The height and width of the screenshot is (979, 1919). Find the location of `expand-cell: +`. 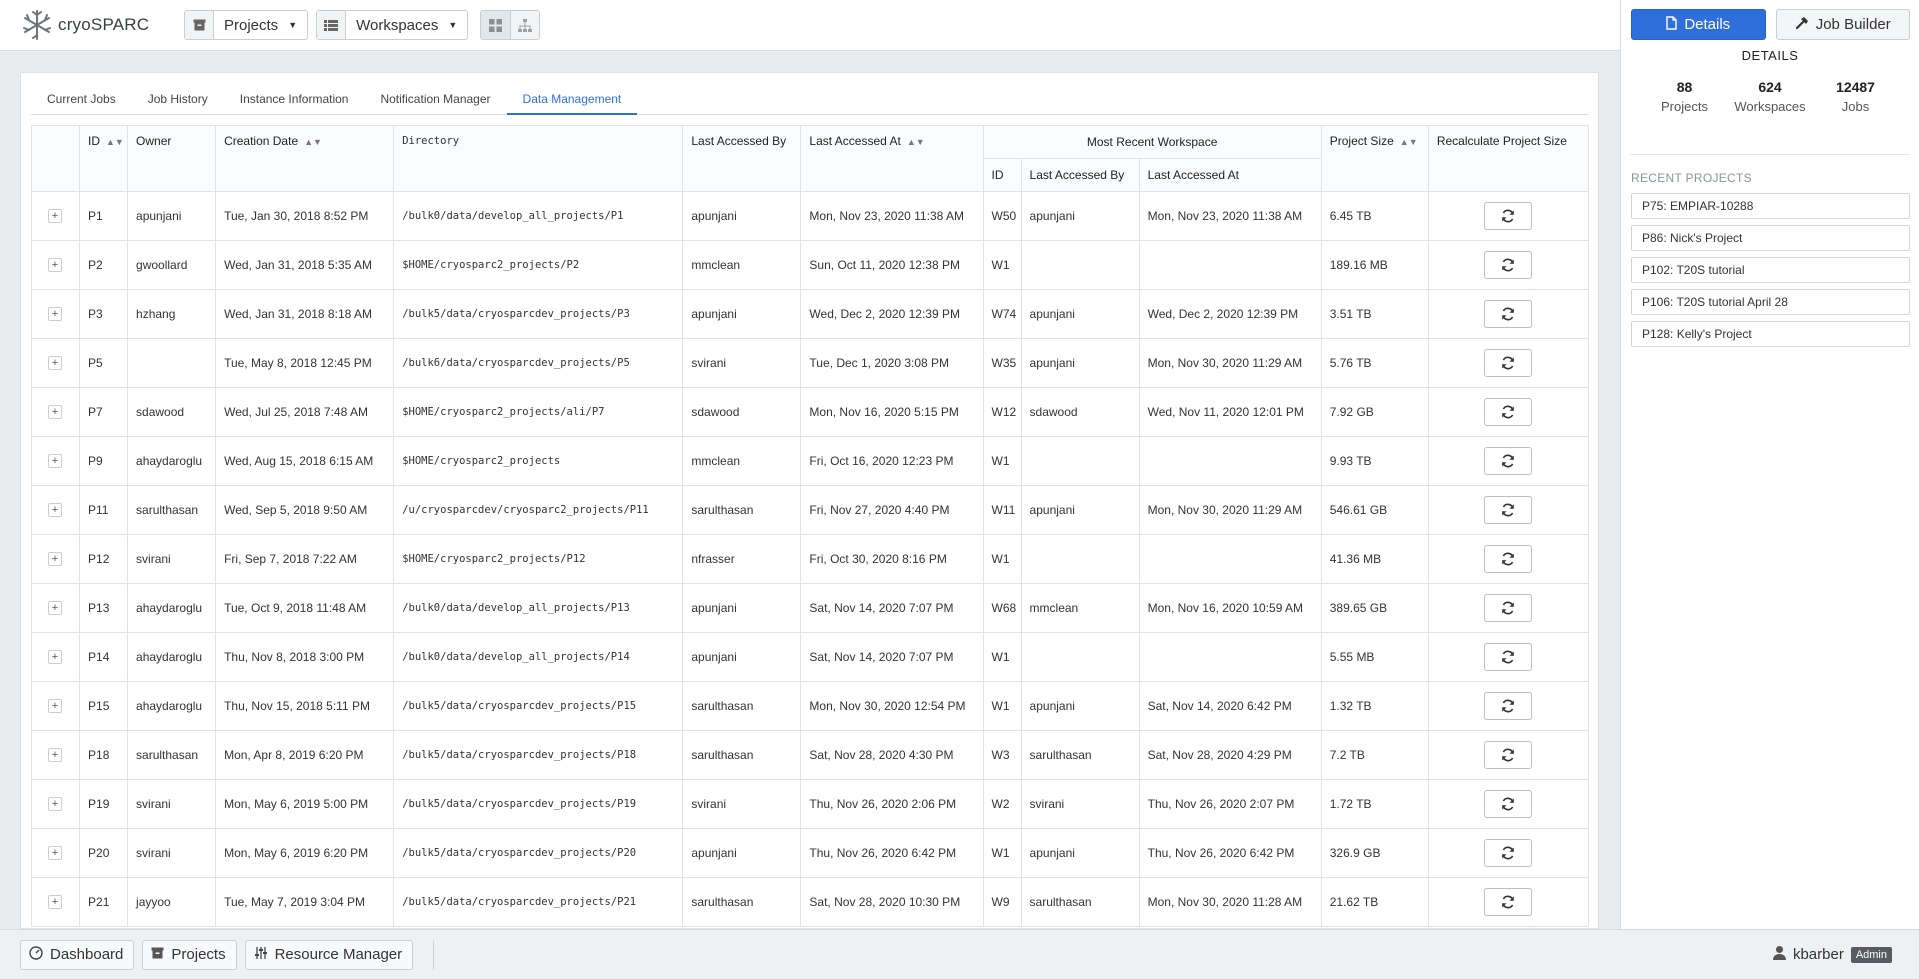

expand-cell: + is located at coordinates (55, 608).